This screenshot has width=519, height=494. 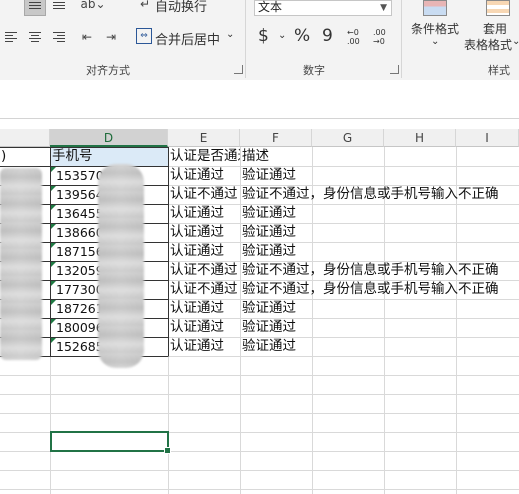 What do you see at coordinates (327, 36) in the screenshot?
I see `comma-style-button: 9` at bounding box center [327, 36].